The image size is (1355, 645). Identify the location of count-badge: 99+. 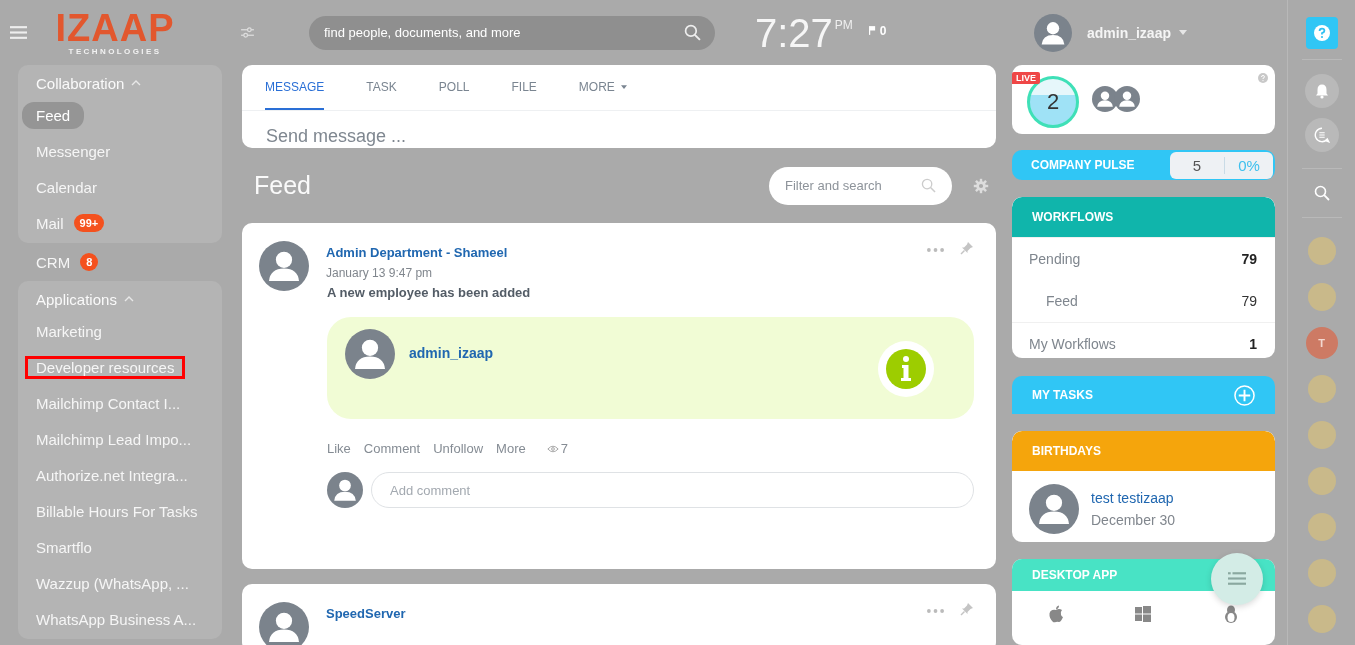
(89, 223).